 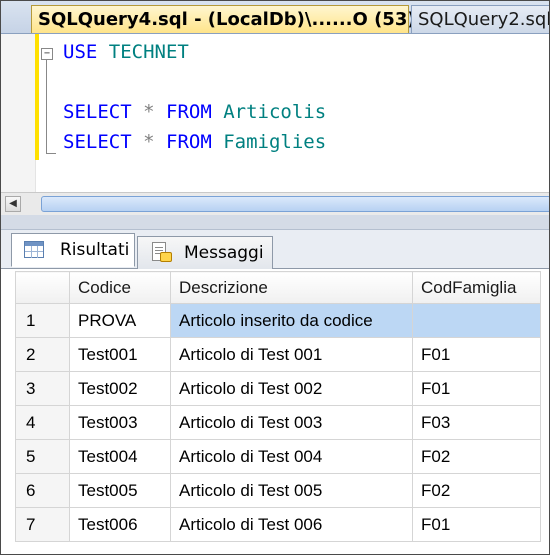 I want to click on editor-margin, so click(x=18, y=113).